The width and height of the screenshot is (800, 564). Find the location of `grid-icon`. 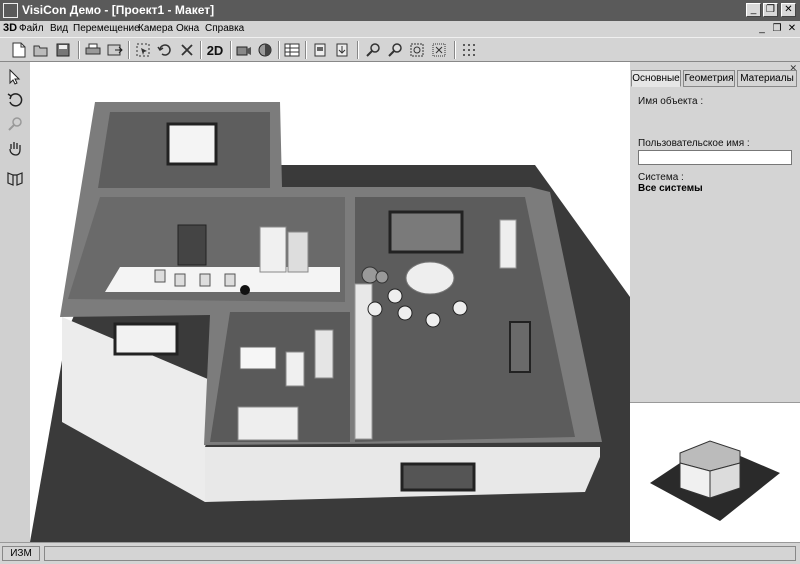

grid-icon is located at coordinates (469, 50).